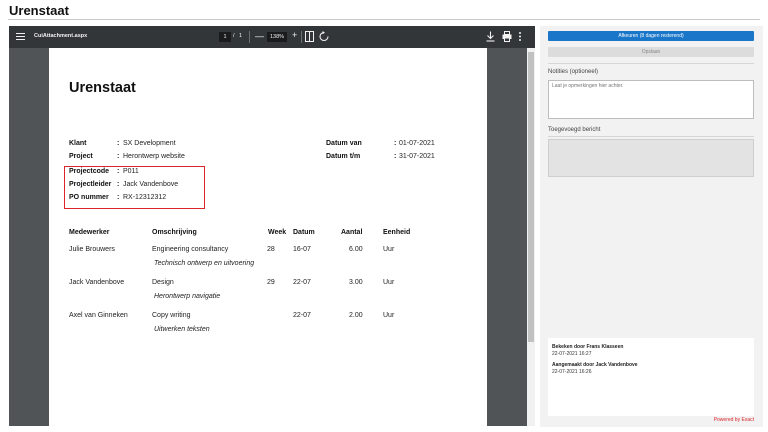  Describe the element at coordinates (98, 315) in the screenshot. I see `cell-employee: Axel van Ginneken` at that location.